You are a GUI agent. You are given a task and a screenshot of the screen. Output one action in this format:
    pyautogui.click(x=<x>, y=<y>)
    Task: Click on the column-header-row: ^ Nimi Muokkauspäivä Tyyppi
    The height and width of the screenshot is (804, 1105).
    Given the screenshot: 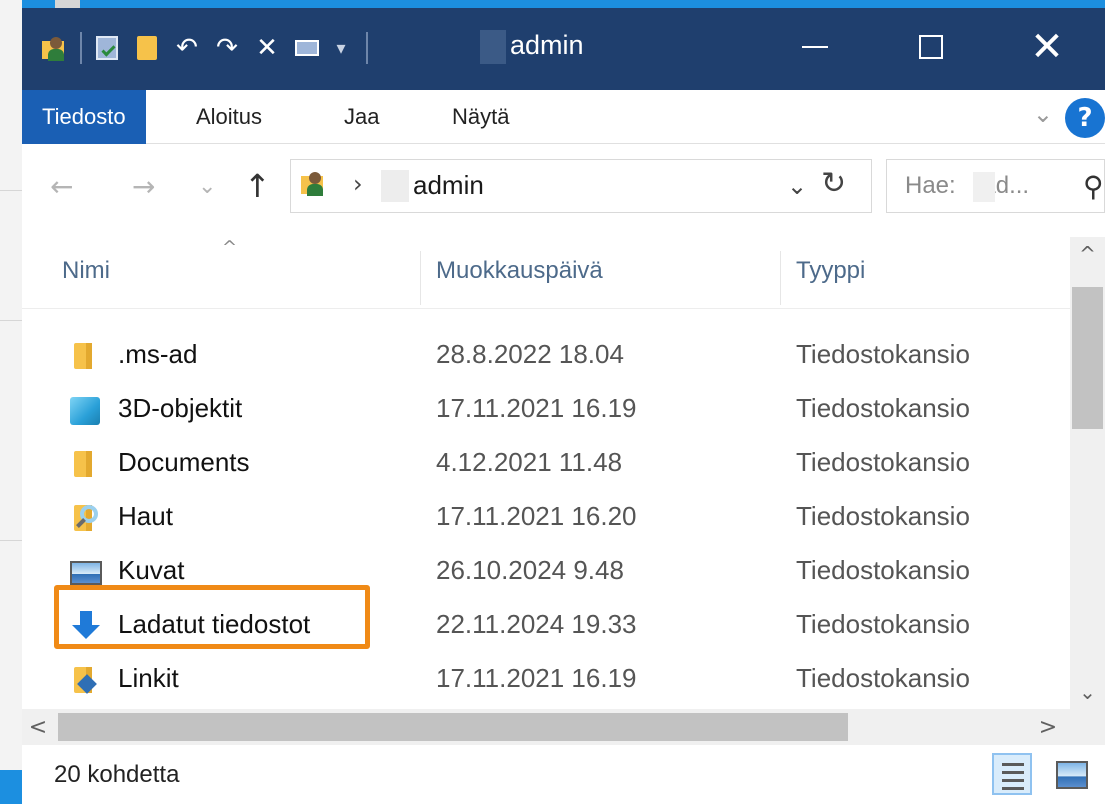 What is the action you would take?
    pyautogui.click(x=546, y=273)
    